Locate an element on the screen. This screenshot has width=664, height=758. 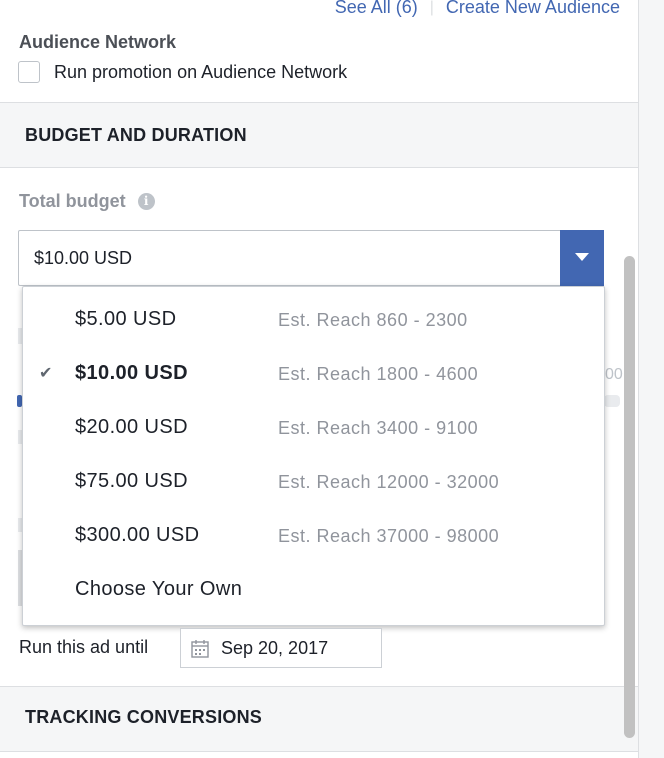
budget-option-reach: Est. Reach 3400 - 9100 is located at coordinates (378, 428).